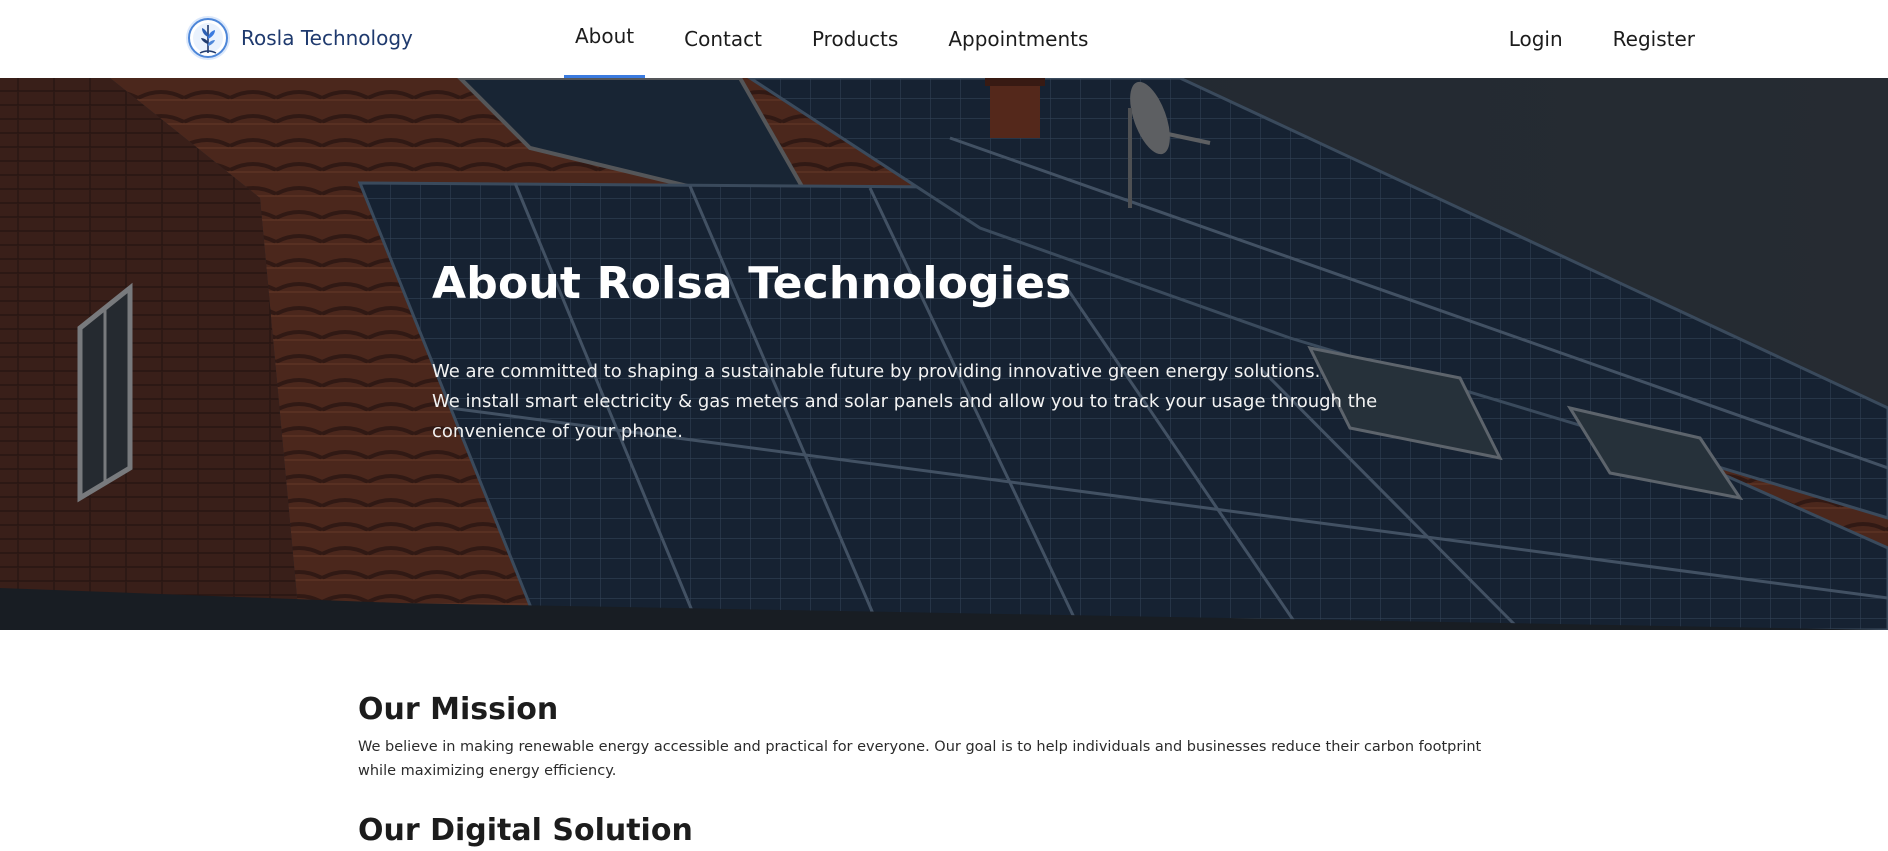 Image resolution: width=1888 pixels, height=851 pixels. I want to click on nav-products: Products, so click(855, 39).